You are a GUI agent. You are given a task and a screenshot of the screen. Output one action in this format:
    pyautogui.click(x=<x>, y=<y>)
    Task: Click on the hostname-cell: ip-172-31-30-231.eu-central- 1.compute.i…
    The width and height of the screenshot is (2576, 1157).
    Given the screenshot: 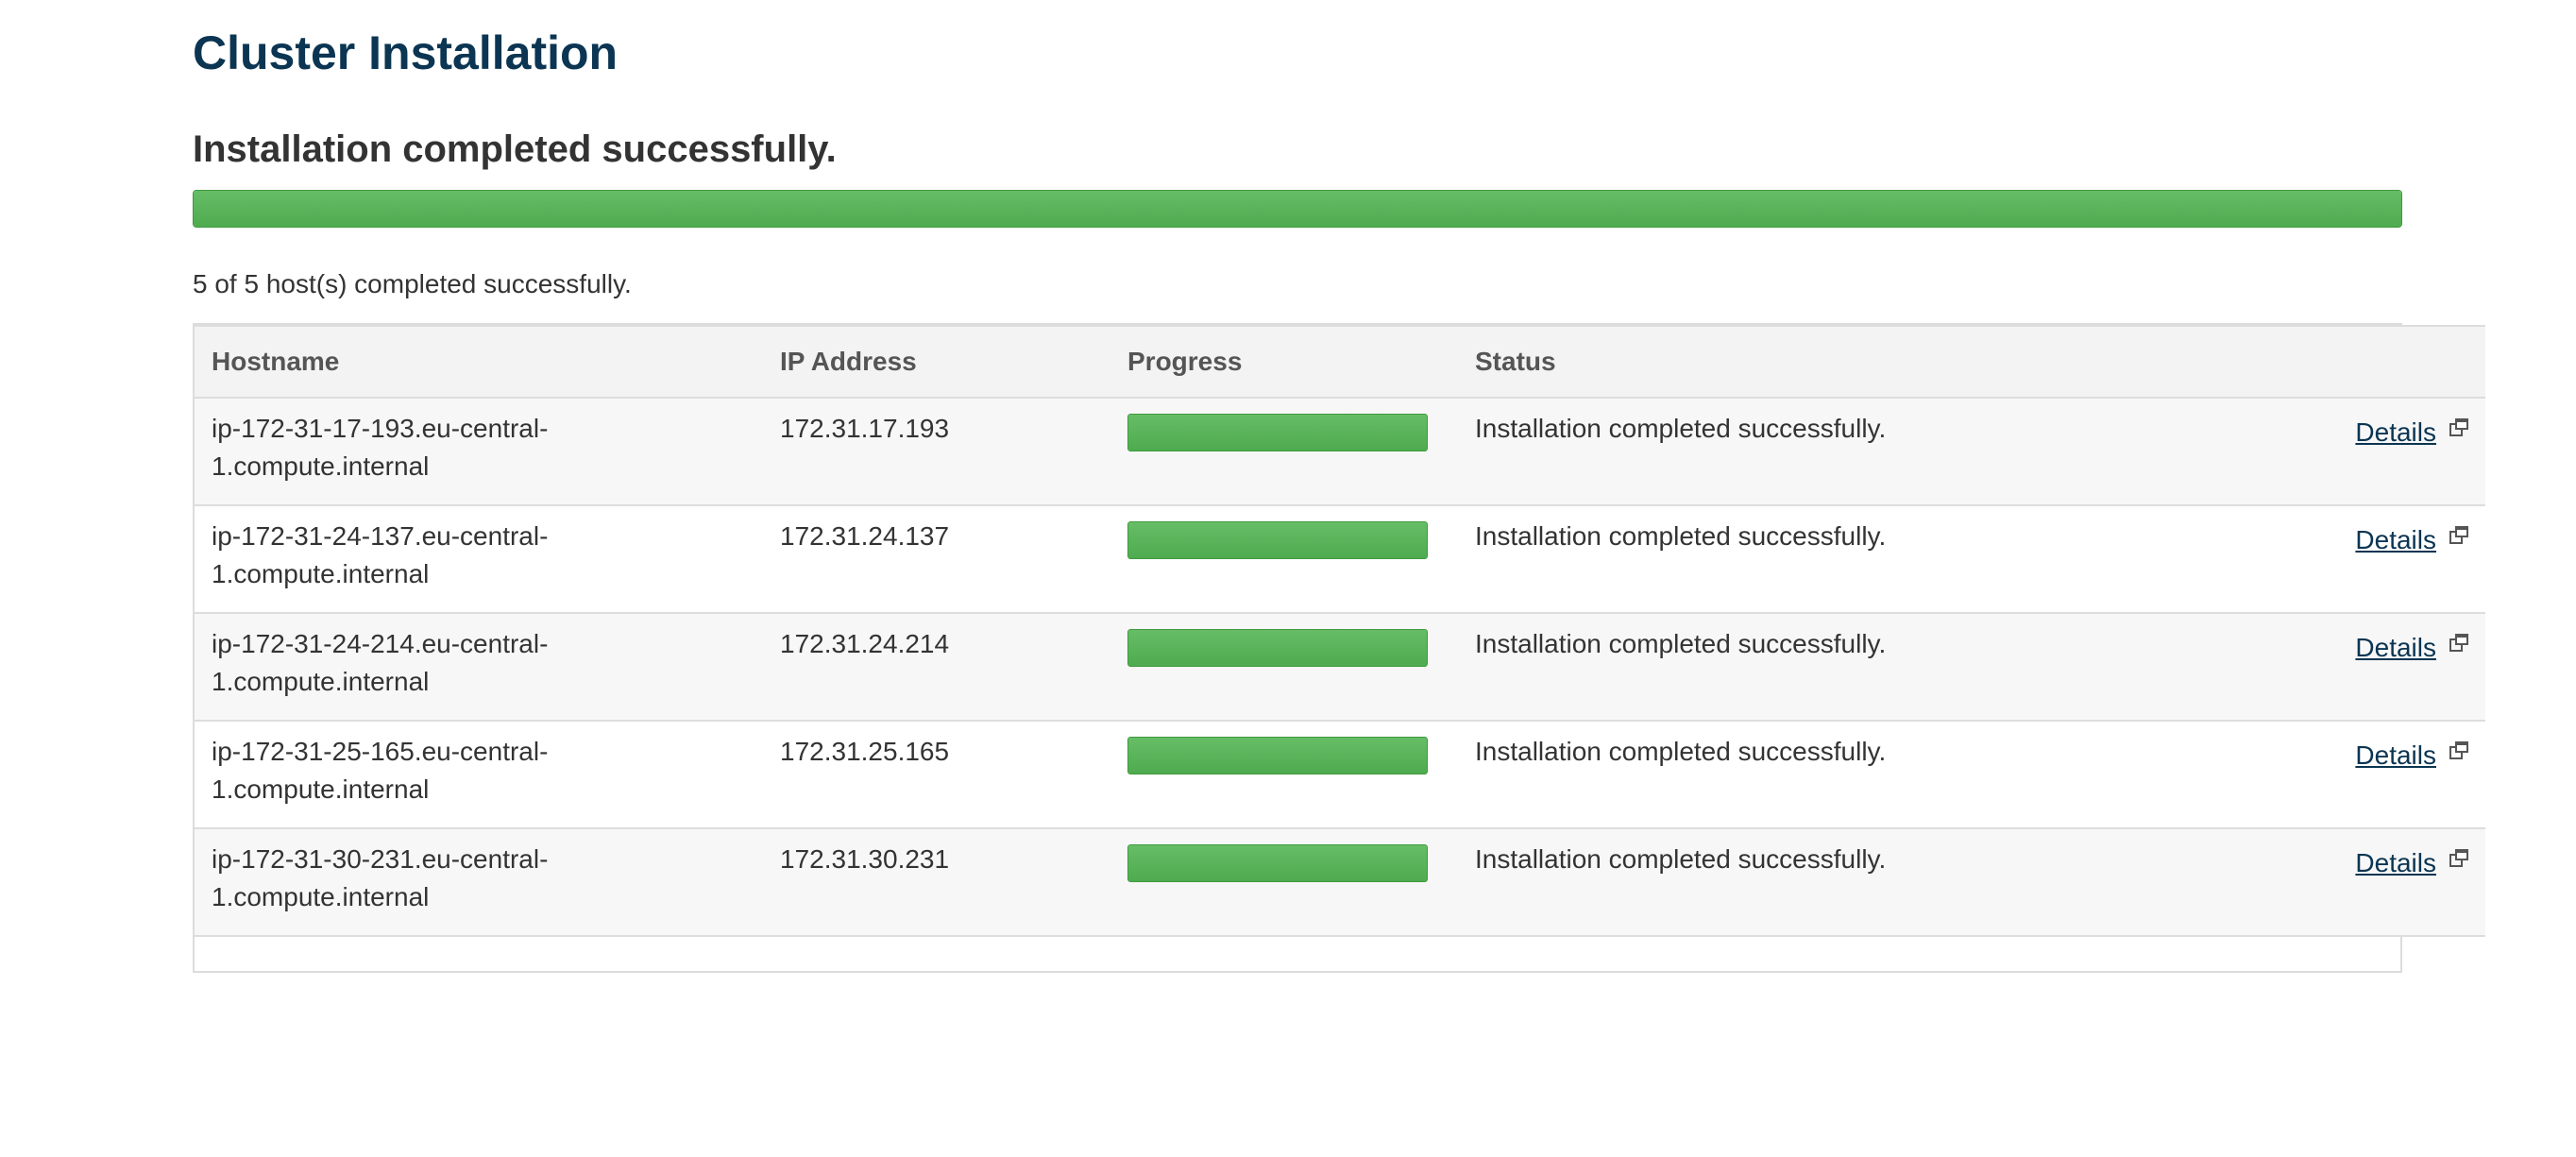 What is the action you would take?
    pyautogui.click(x=479, y=882)
    